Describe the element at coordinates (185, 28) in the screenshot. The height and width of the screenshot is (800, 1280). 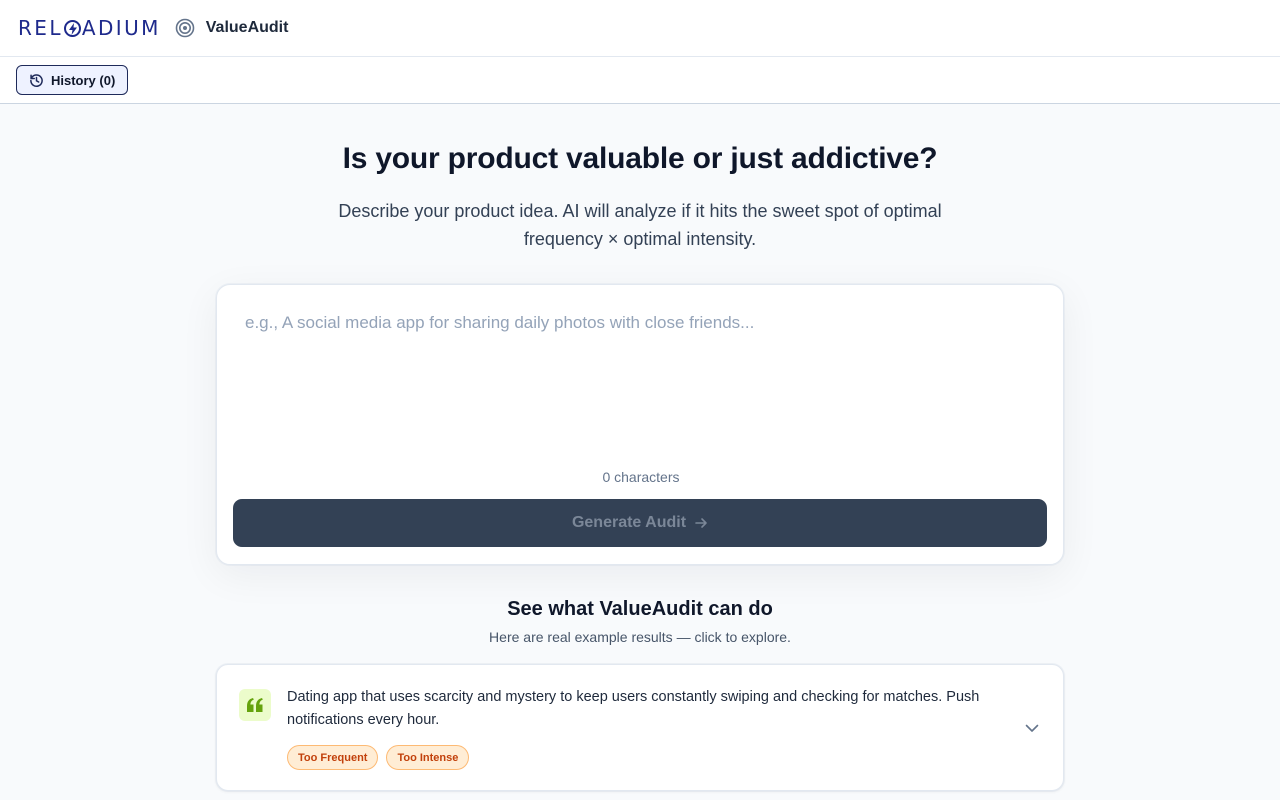
I see `target-icon` at that location.